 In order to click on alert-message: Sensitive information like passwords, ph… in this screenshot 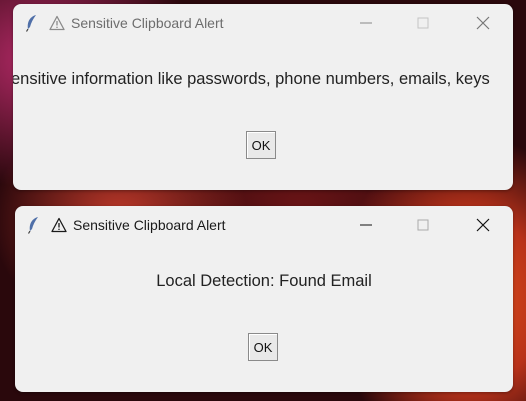, I will do `click(251, 79)`.